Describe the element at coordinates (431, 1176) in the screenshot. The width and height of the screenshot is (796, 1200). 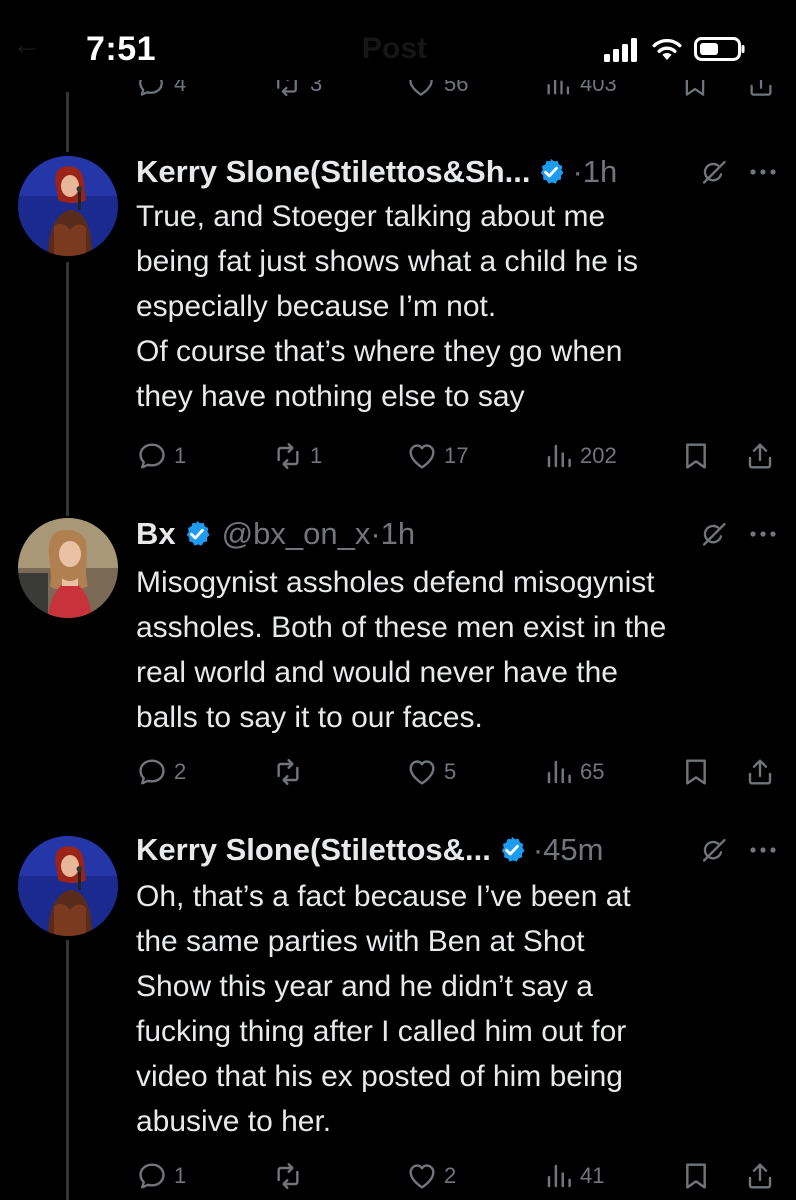
I see `like-button: 2` at that location.